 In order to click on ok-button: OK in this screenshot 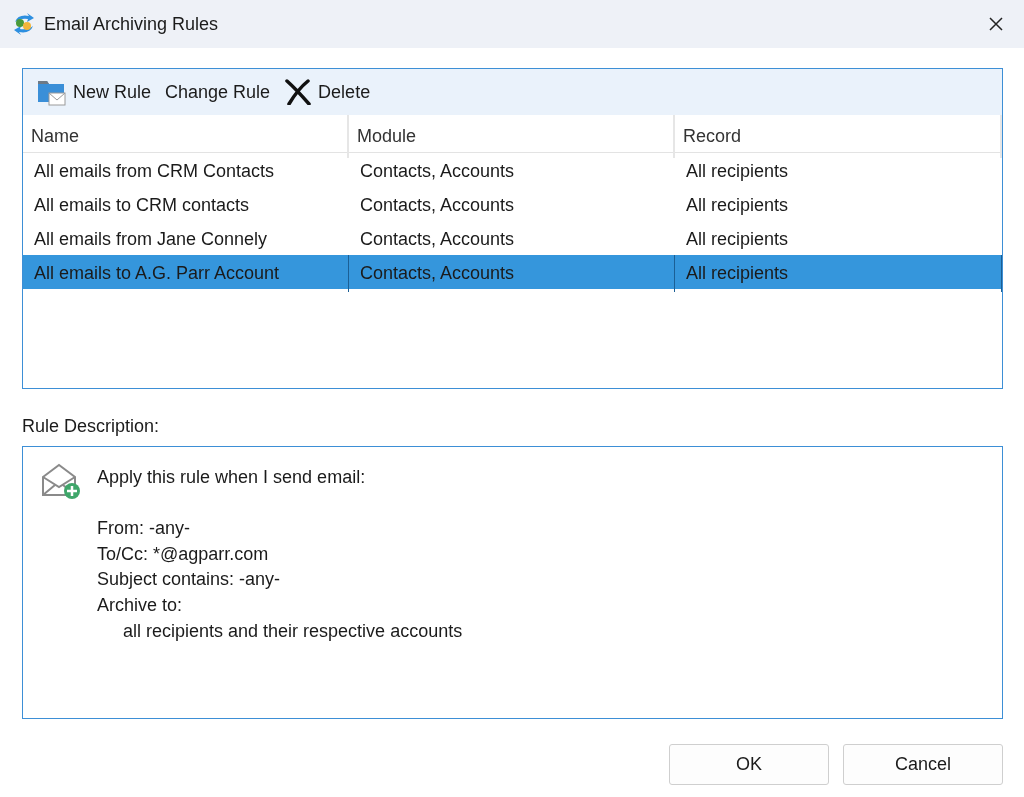, I will do `click(749, 764)`.